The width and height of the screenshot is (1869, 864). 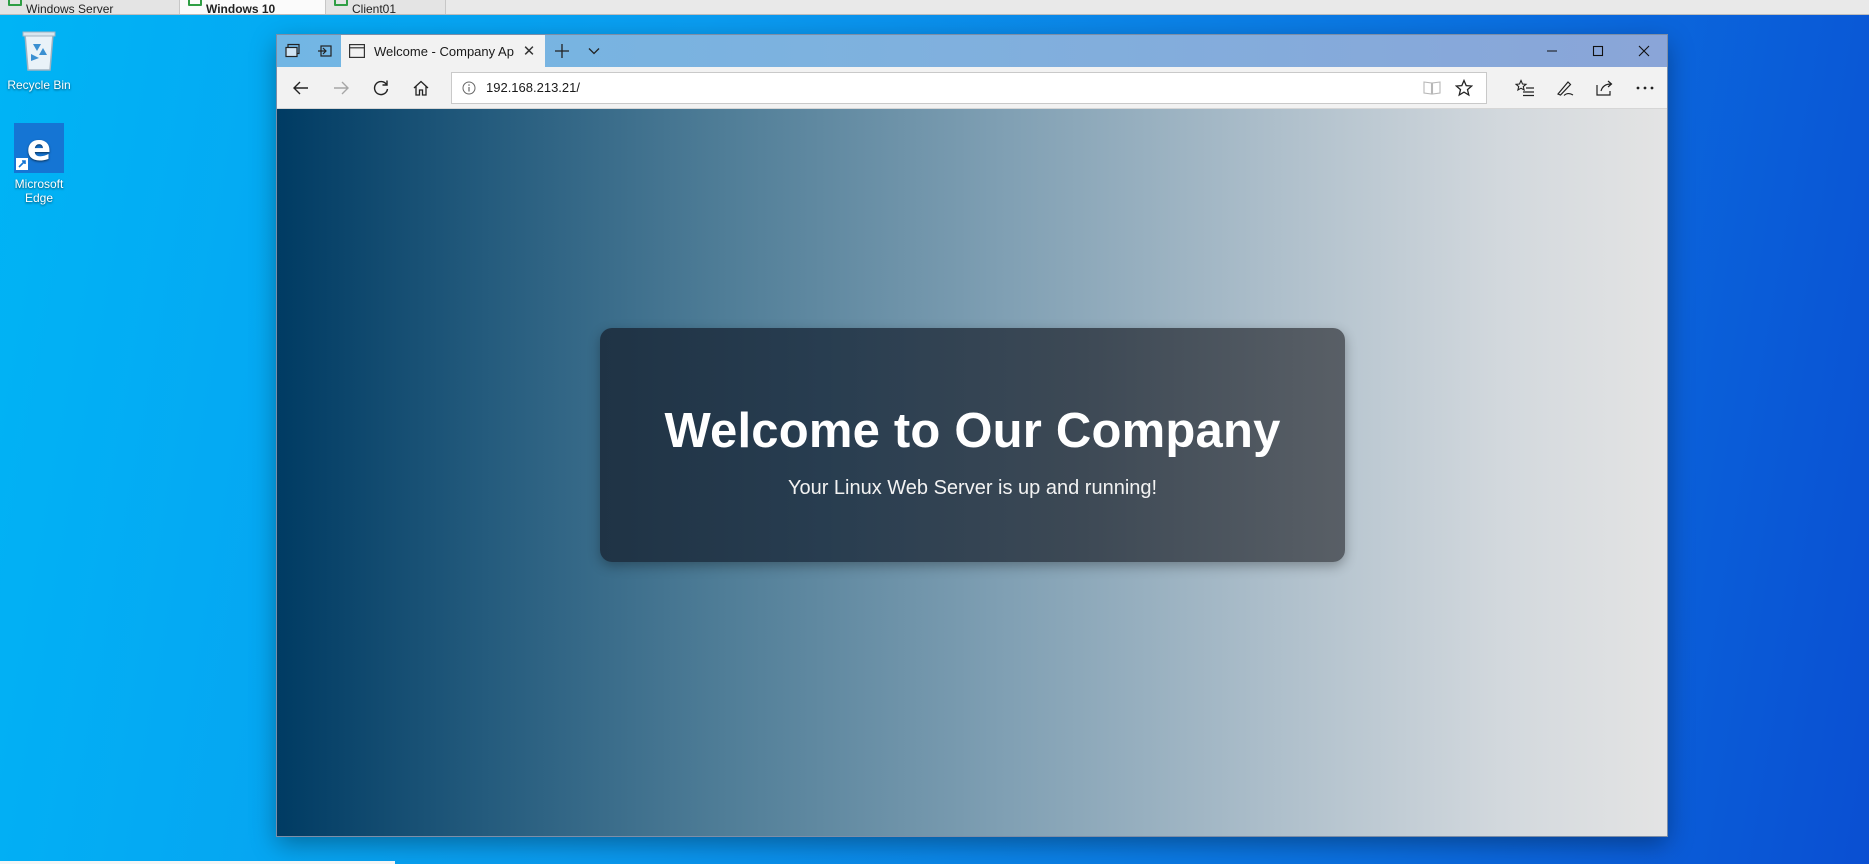 I want to click on home-icon, so click(x=421, y=88).